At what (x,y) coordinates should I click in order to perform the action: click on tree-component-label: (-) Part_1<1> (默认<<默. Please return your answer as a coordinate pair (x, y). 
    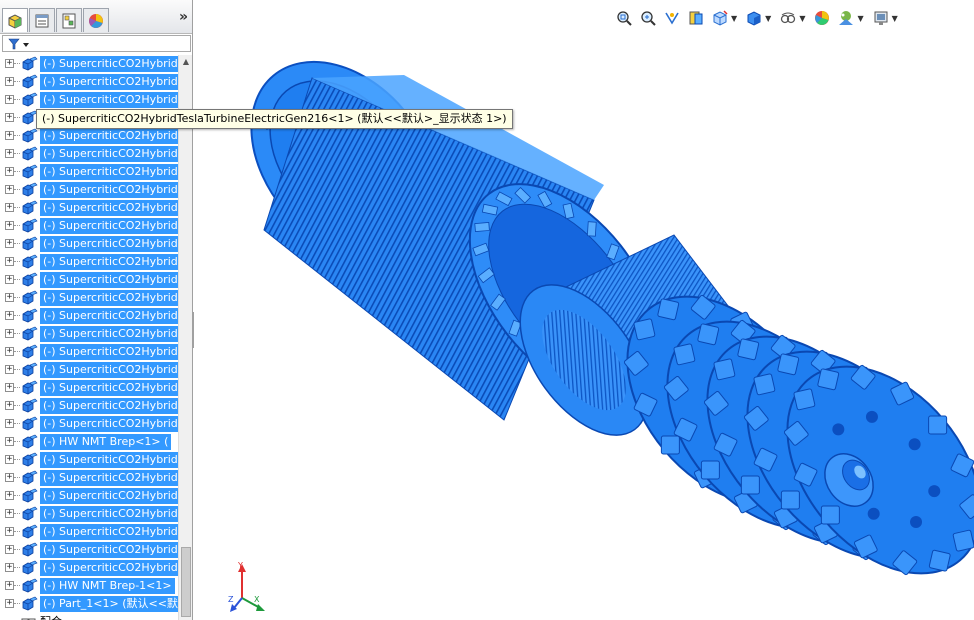
    Looking at the image, I should click on (109, 604).